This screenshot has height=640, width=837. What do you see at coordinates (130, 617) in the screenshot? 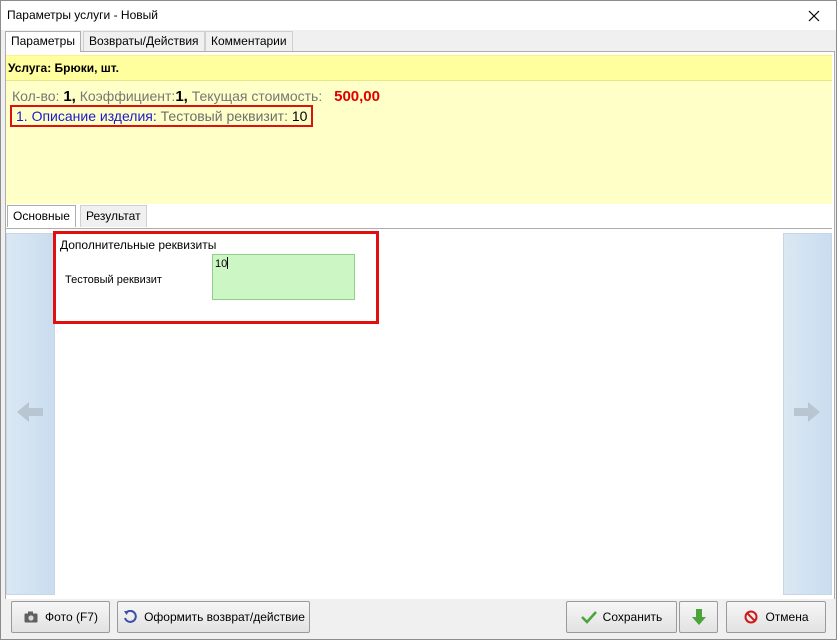
I see `undo-icon` at bounding box center [130, 617].